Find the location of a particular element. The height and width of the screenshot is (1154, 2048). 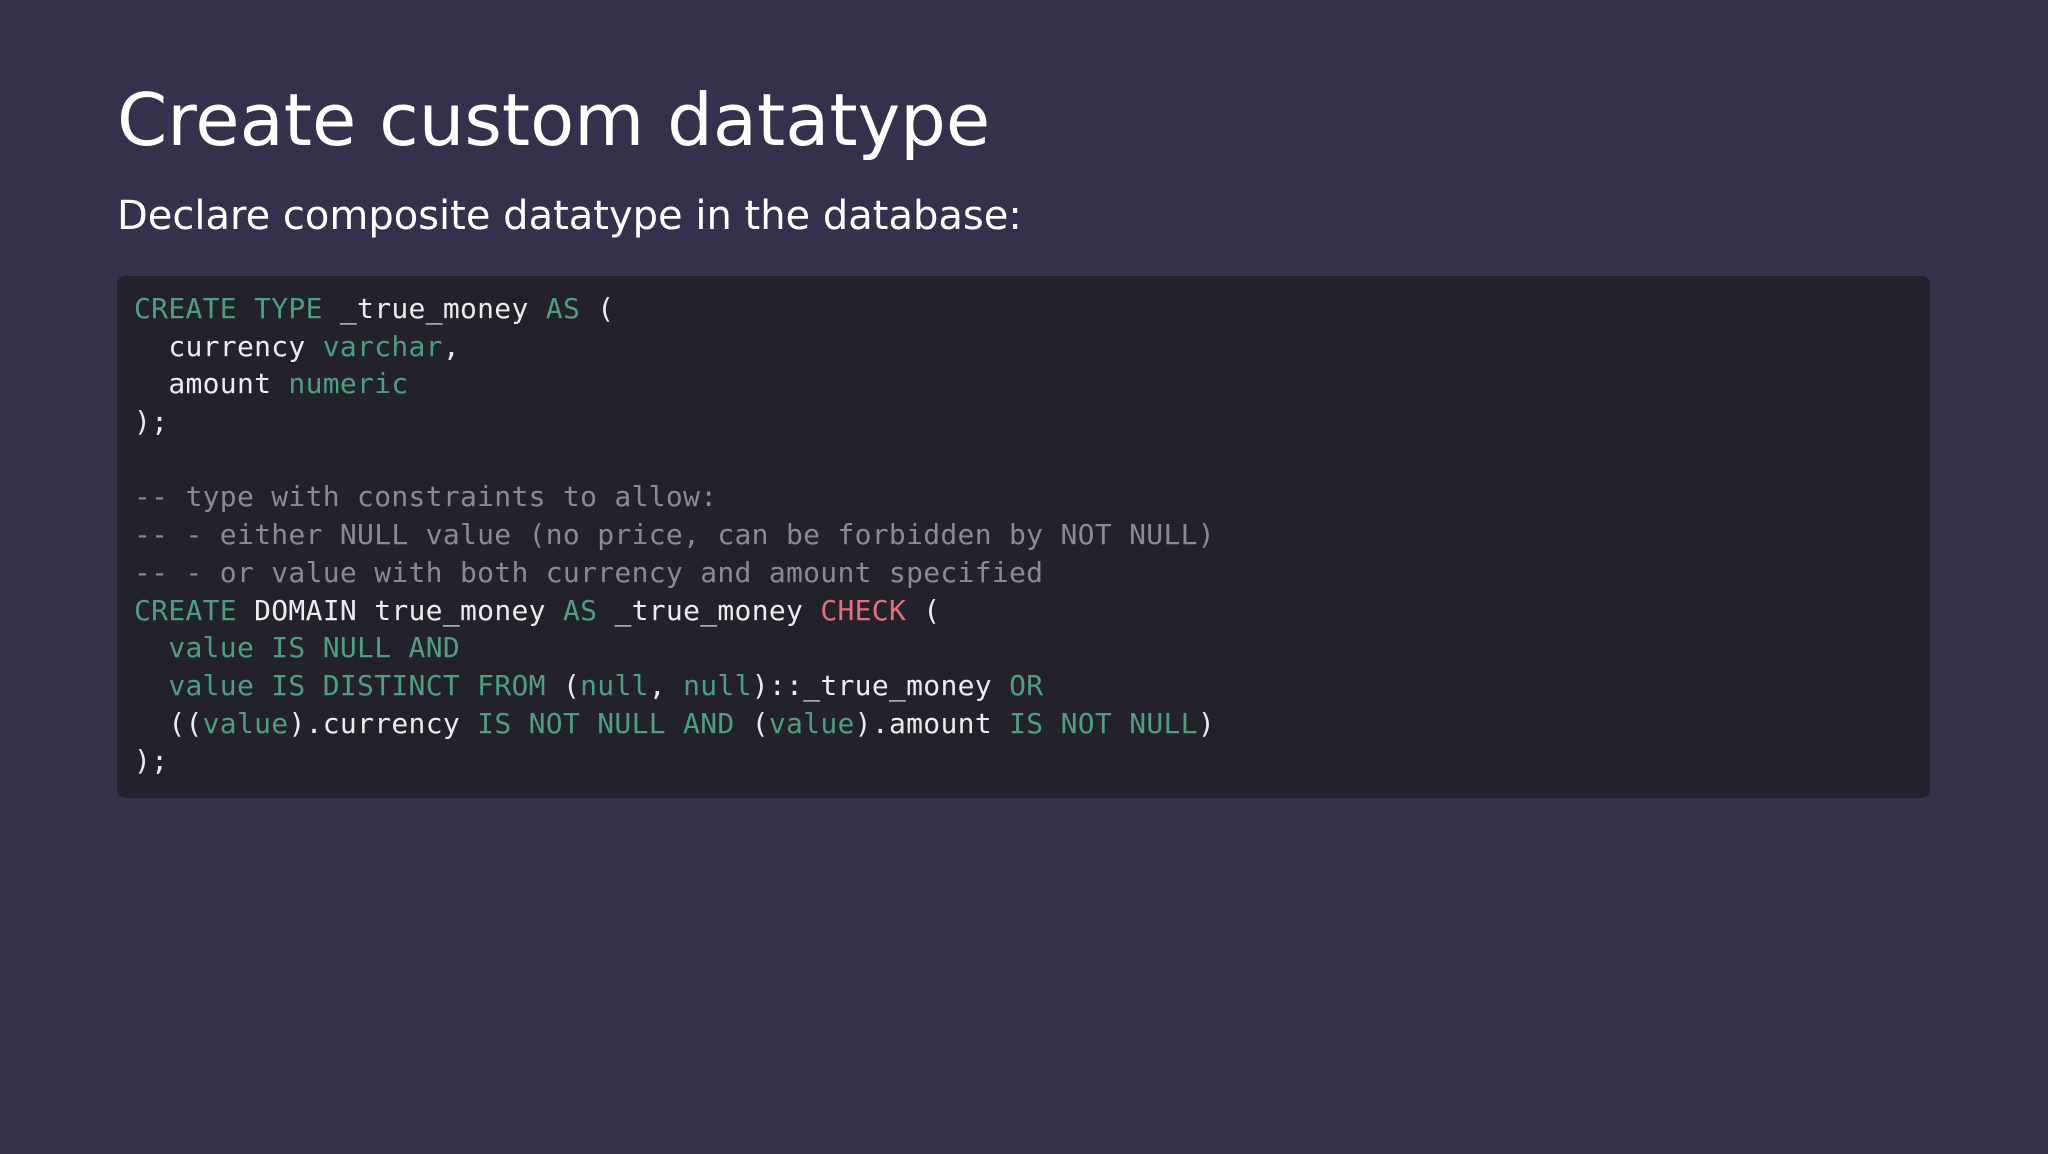

code-token-plain: (( is located at coordinates (168, 723).